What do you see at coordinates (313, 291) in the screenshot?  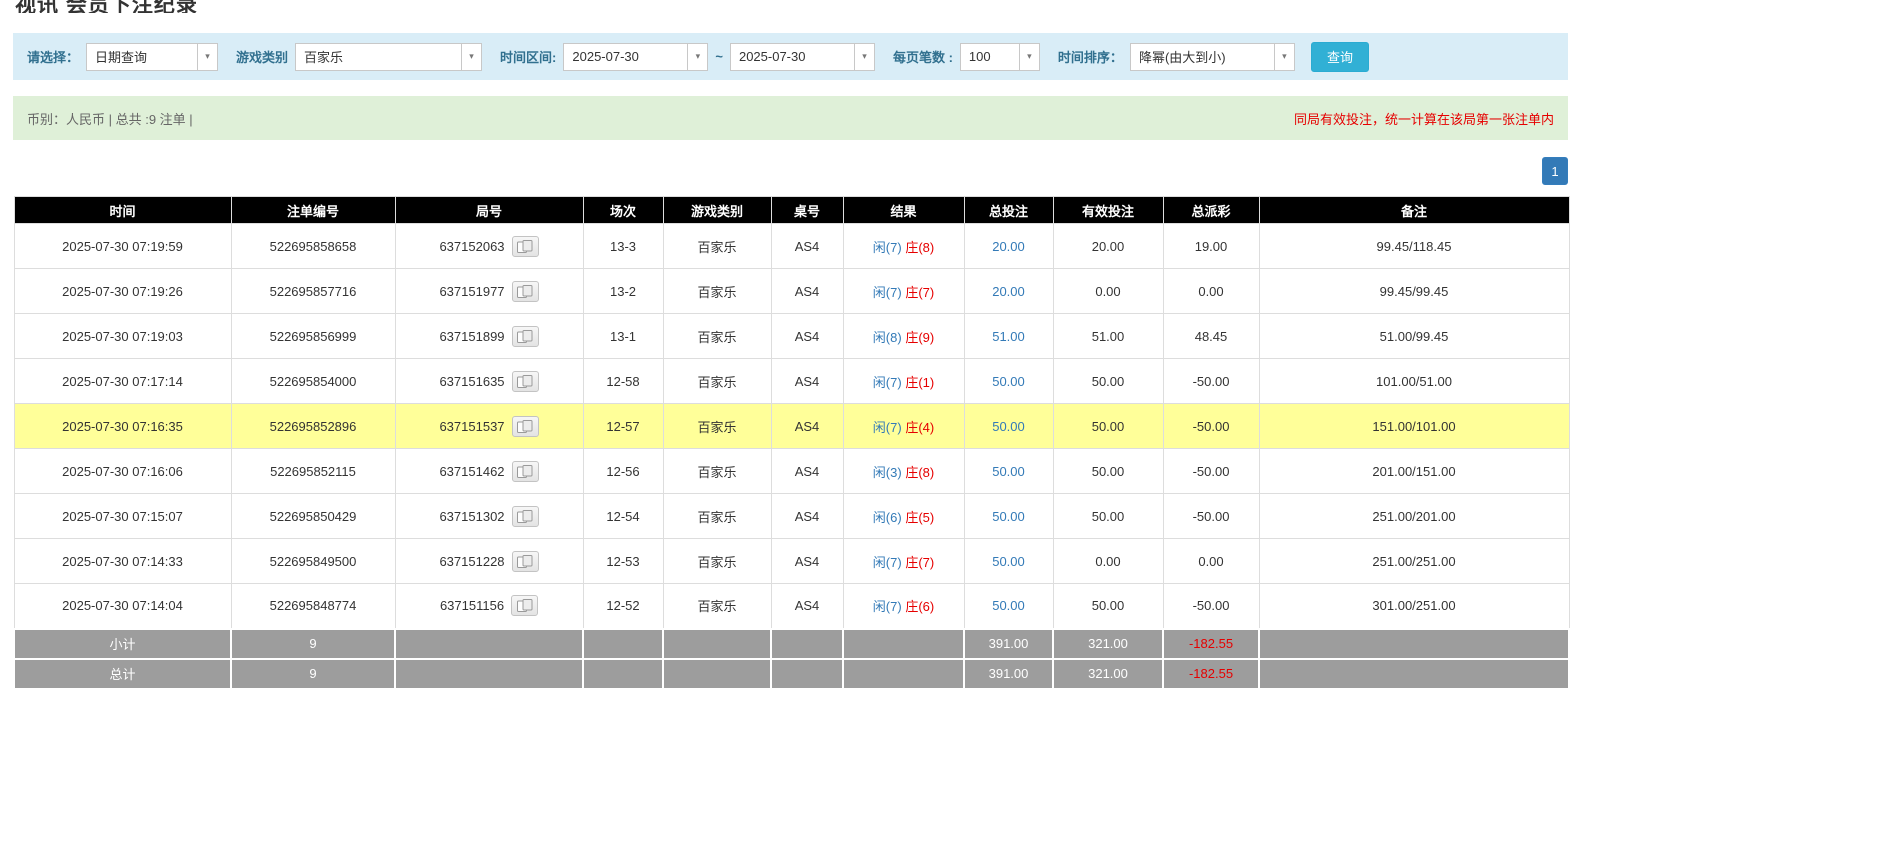 I see `cell-bet-id: 522695857716` at bounding box center [313, 291].